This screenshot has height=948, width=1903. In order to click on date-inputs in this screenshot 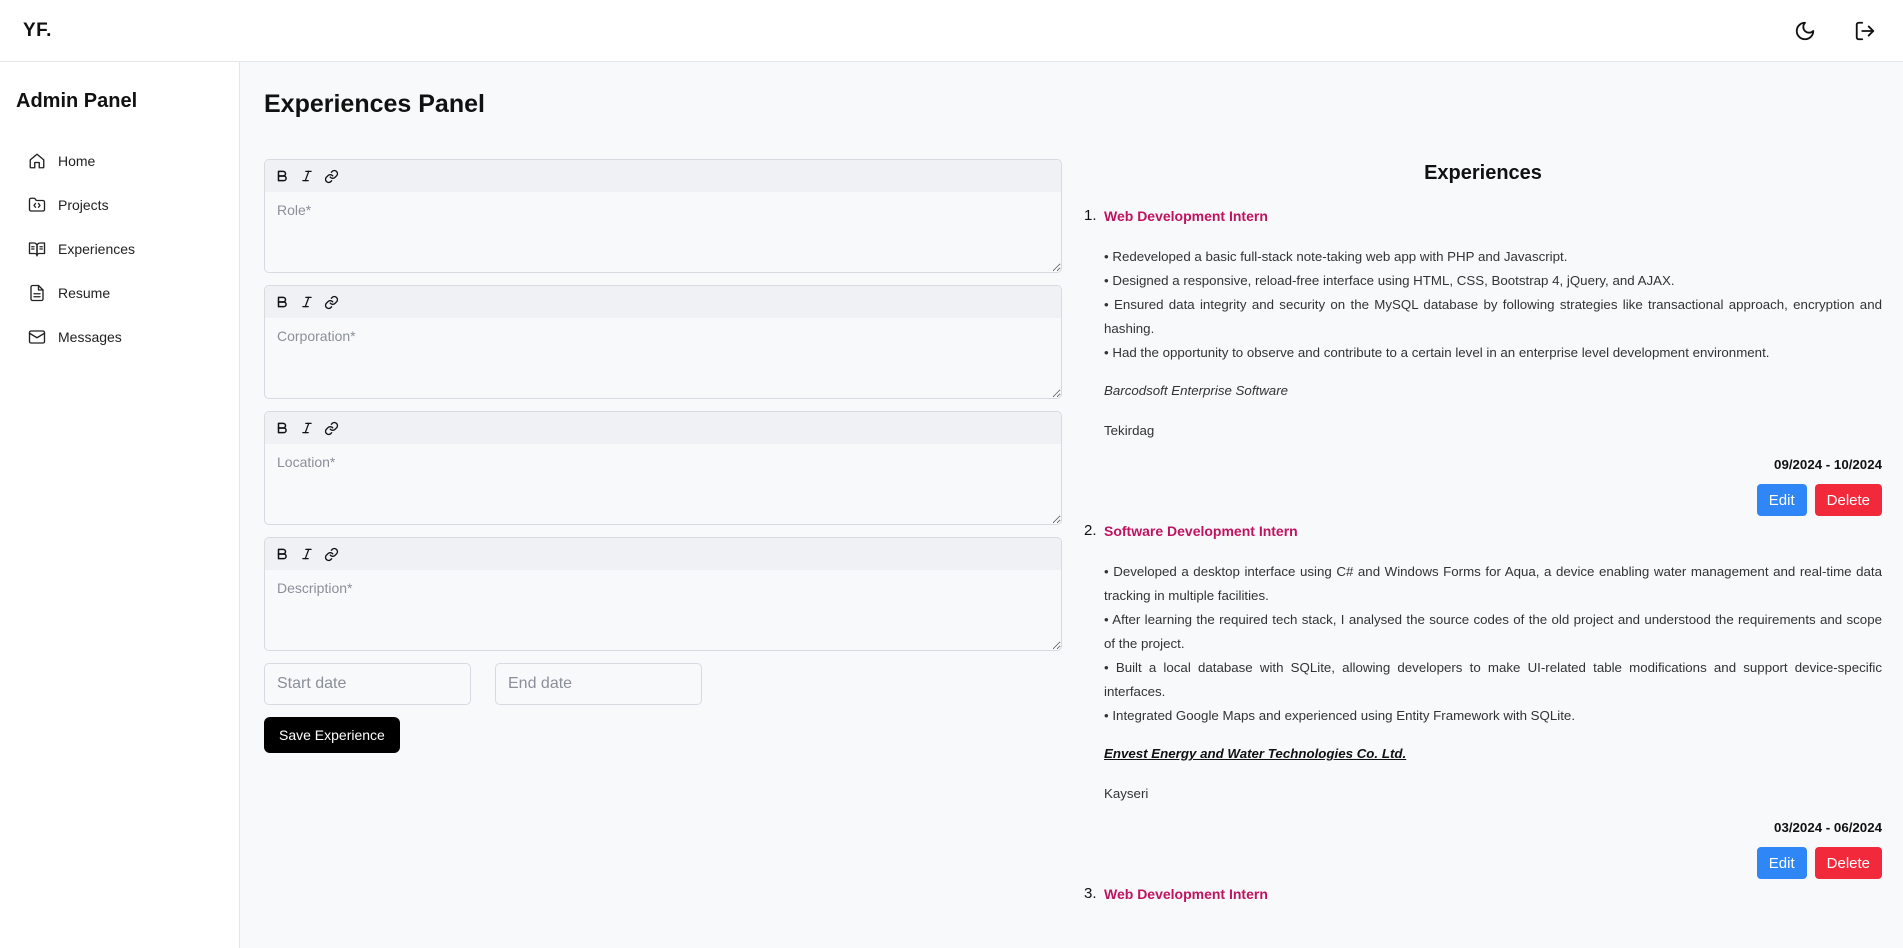, I will do `click(663, 684)`.